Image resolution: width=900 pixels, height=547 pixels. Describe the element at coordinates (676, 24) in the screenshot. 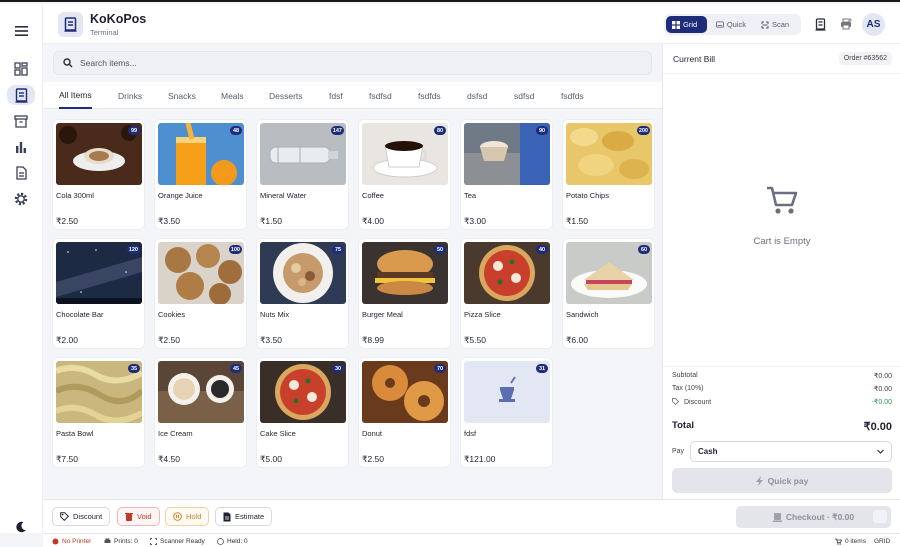

I see `grid-icon` at that location.